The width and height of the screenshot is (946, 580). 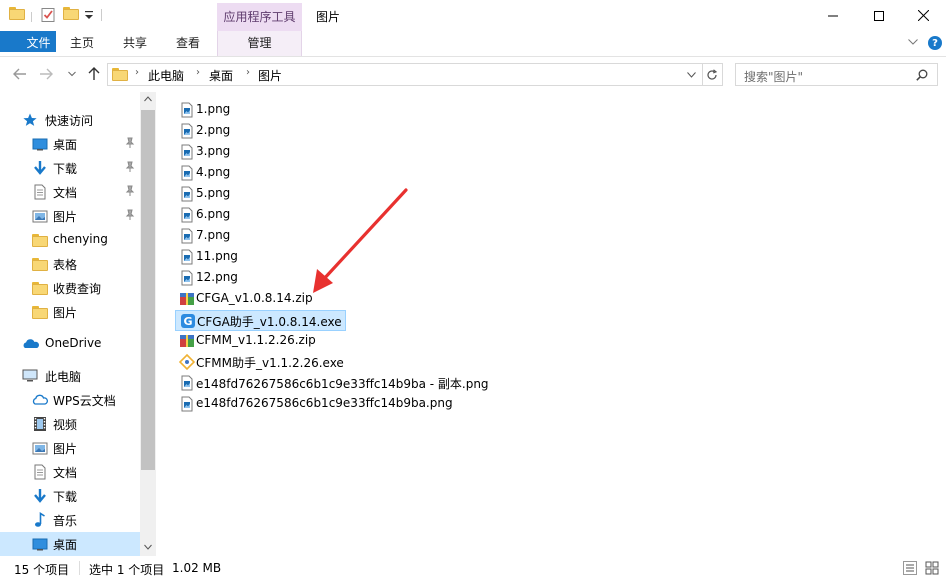 I want to click on close-button, so click(x=923, y=15).